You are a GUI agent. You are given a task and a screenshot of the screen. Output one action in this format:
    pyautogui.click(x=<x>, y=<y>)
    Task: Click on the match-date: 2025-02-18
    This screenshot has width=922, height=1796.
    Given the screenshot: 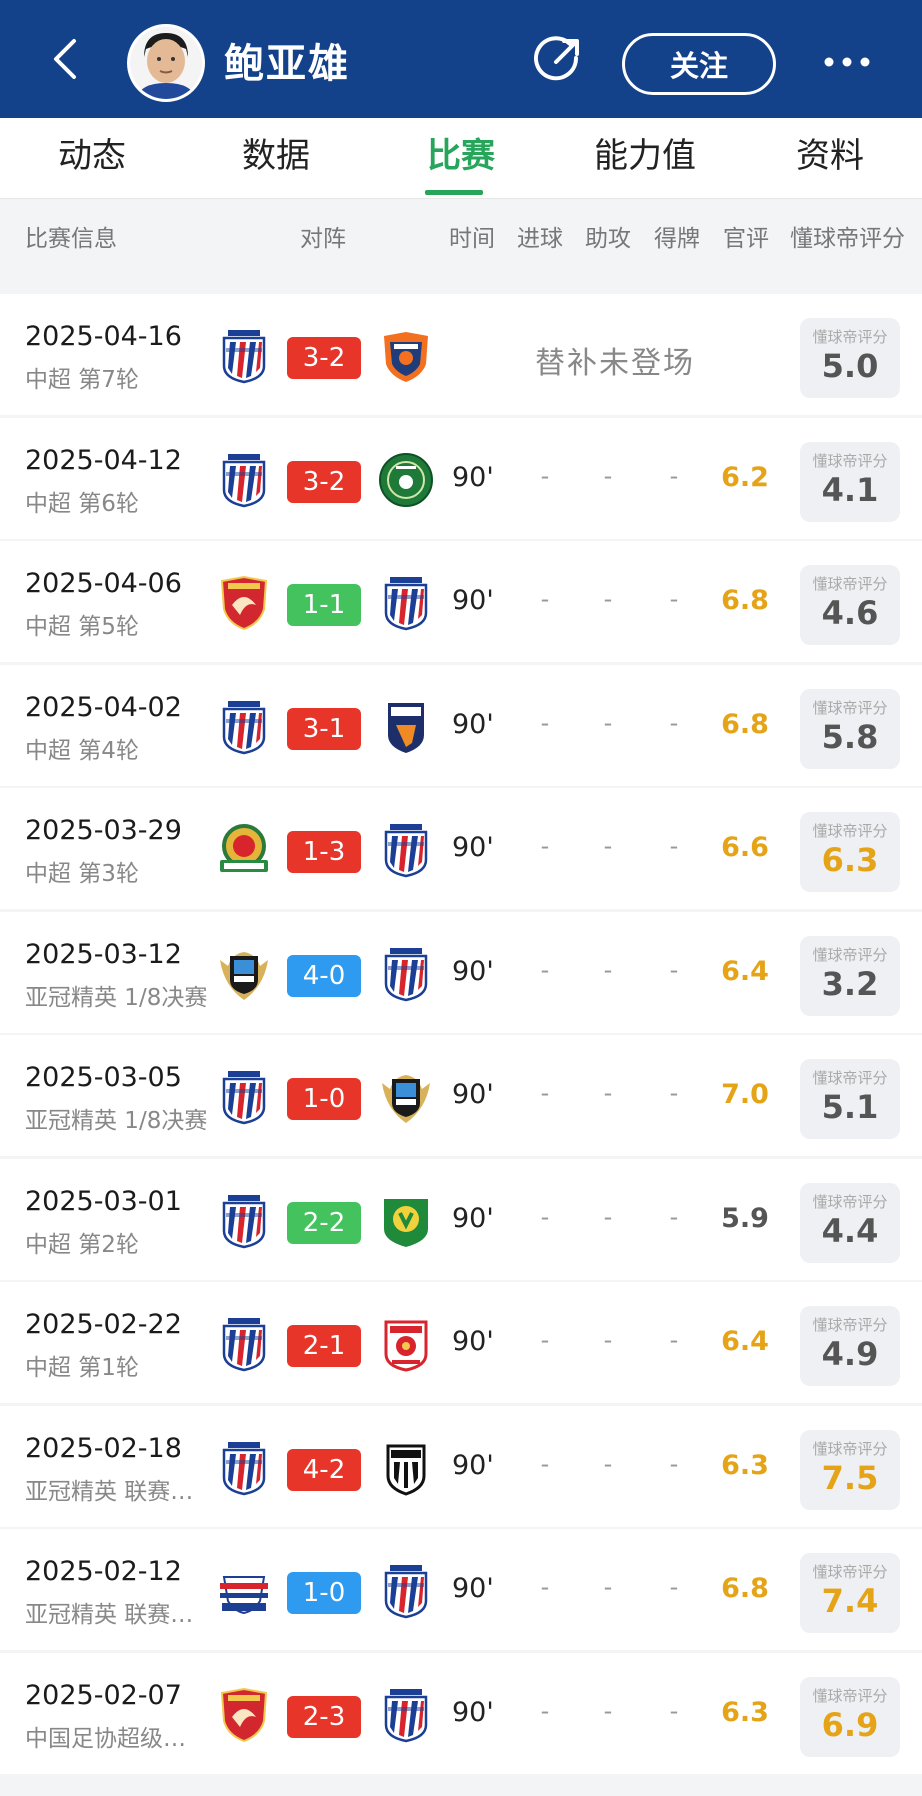 What is the action you would take?
    pyautogui.click(x=103, y=1448)
    